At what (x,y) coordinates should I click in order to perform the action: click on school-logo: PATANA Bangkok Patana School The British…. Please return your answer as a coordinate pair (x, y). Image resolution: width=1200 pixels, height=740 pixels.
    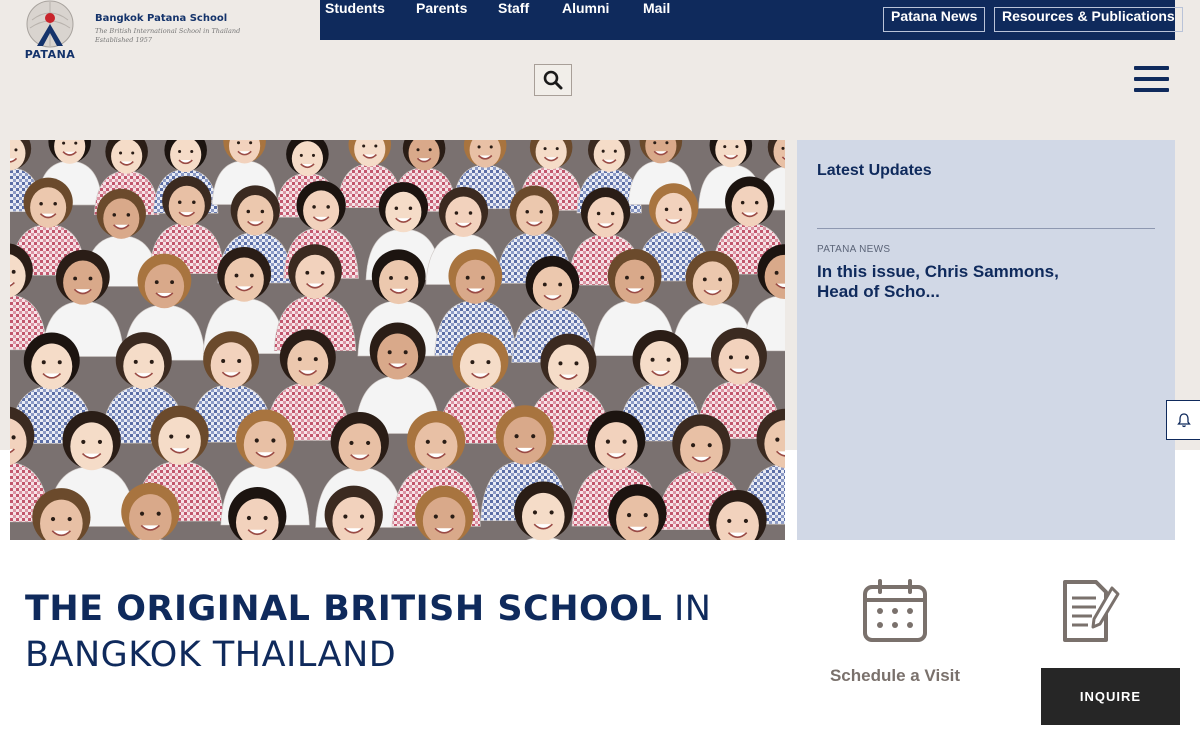
    Looking at the image, I should click on (129, 33).